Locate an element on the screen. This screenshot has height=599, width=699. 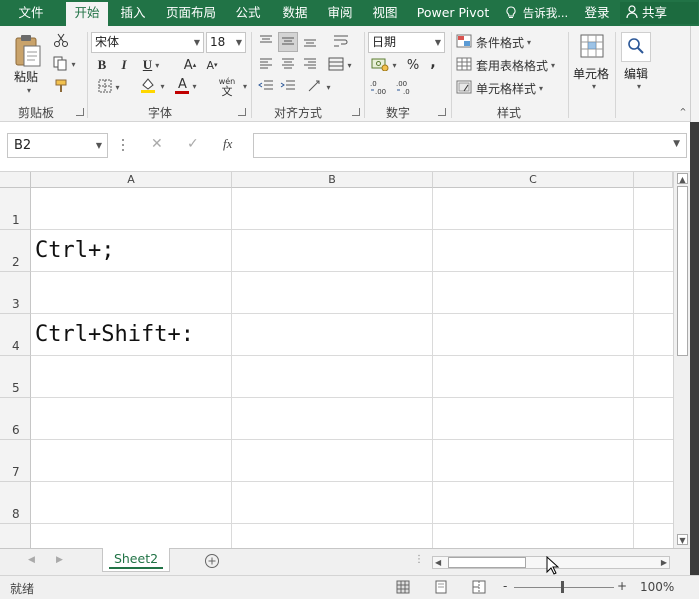
enter-icon: ✓ is located at coordinates (193, 144).